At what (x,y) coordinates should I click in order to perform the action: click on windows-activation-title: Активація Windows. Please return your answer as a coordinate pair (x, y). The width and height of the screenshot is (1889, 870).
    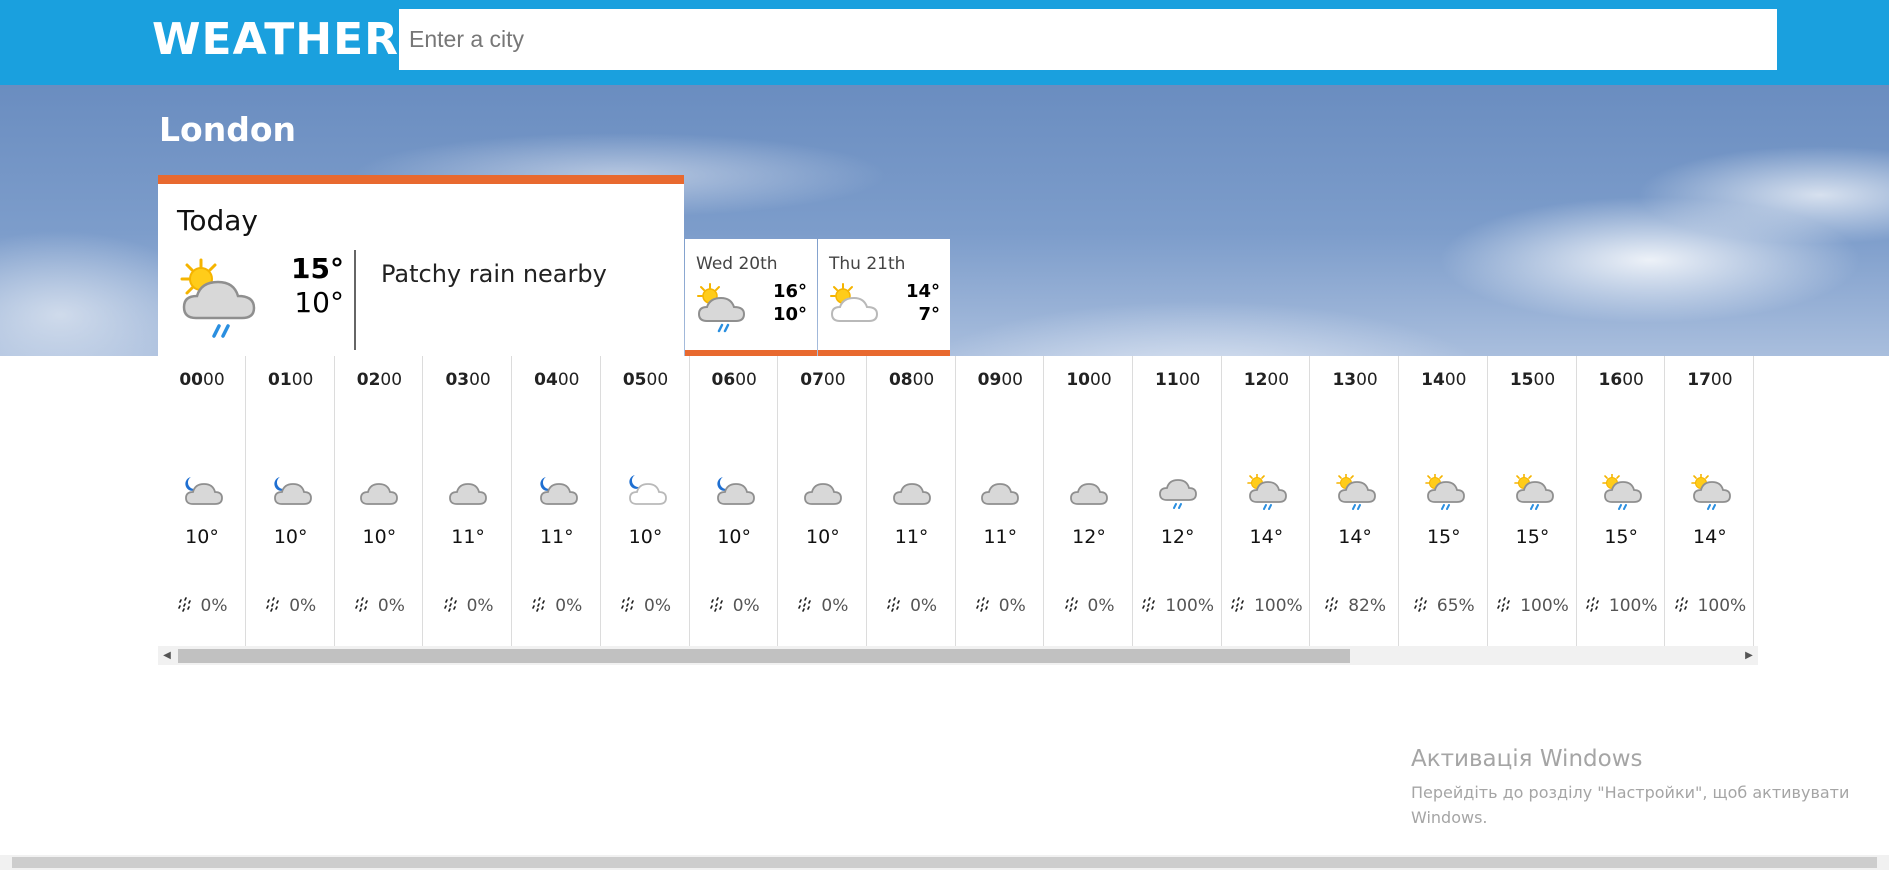
    Looking at the image, I should click on (1527, 759).